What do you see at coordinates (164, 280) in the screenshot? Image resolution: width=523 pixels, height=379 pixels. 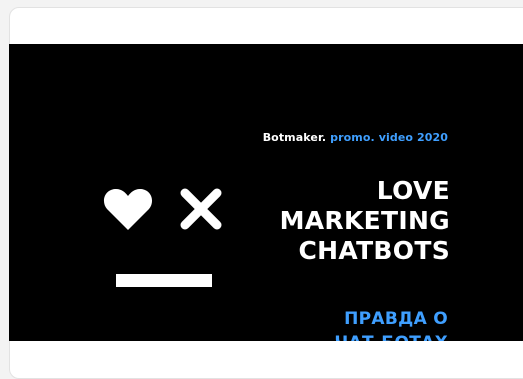 I see `mouth-bar` at bounding box center [164, 280].